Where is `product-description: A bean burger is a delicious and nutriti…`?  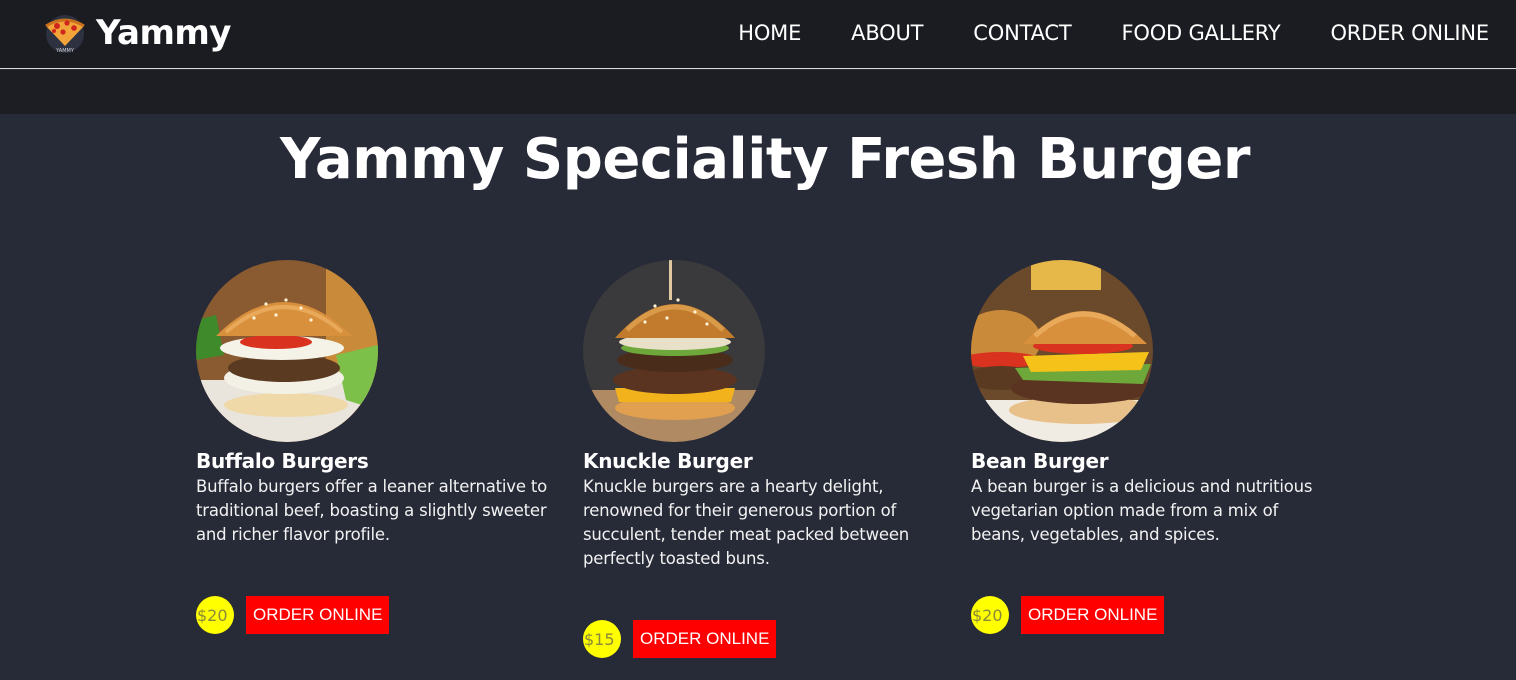
product-description: A bean burger is a delicious and nutriti… is located at coordinates (1142, 510).